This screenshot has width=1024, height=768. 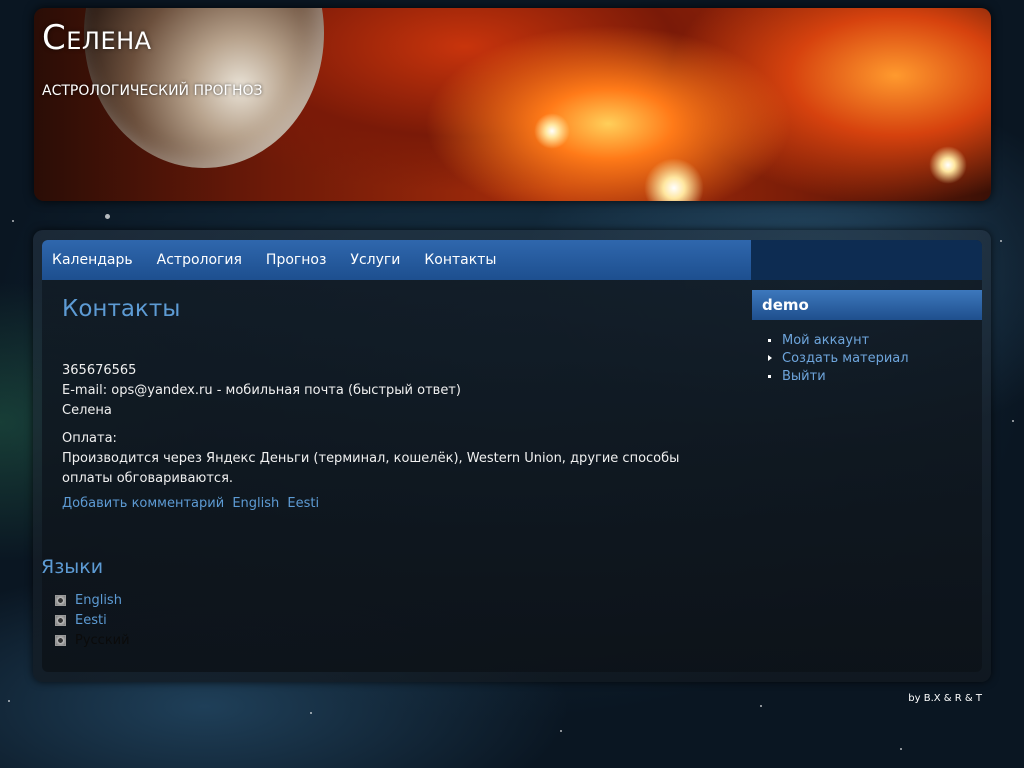 What do you see at coordinates (102, 640) in the screenshot?
I see `language-current-russian: Русский` at bounding box center [102, 640].